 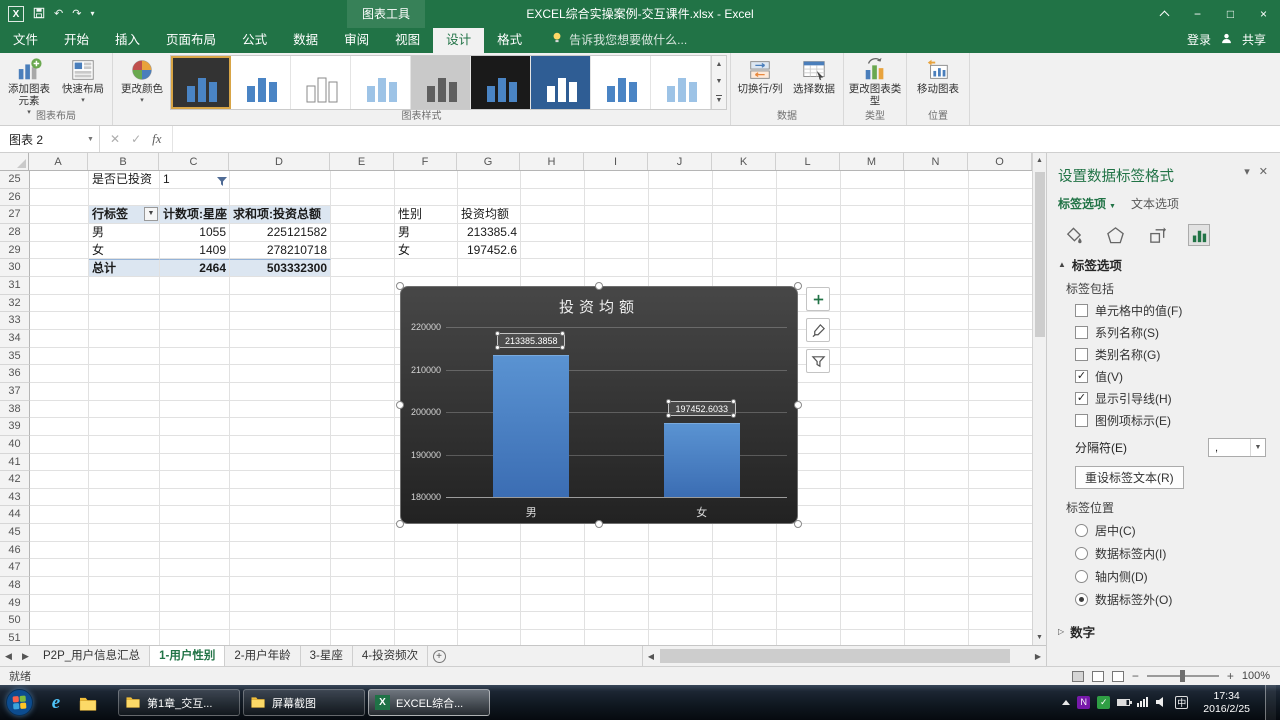 What do you see at coordinates (363, 603) in the screenshot?
I see `cell-E49` at bounding box center [363, 603].